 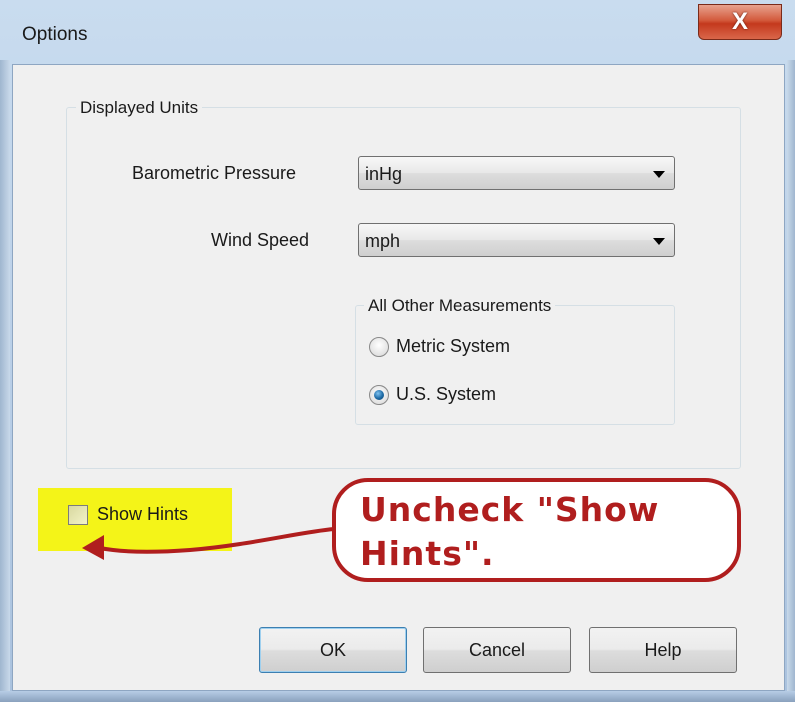 I want to click on ok-button: OK, so click(x=333, y=650).